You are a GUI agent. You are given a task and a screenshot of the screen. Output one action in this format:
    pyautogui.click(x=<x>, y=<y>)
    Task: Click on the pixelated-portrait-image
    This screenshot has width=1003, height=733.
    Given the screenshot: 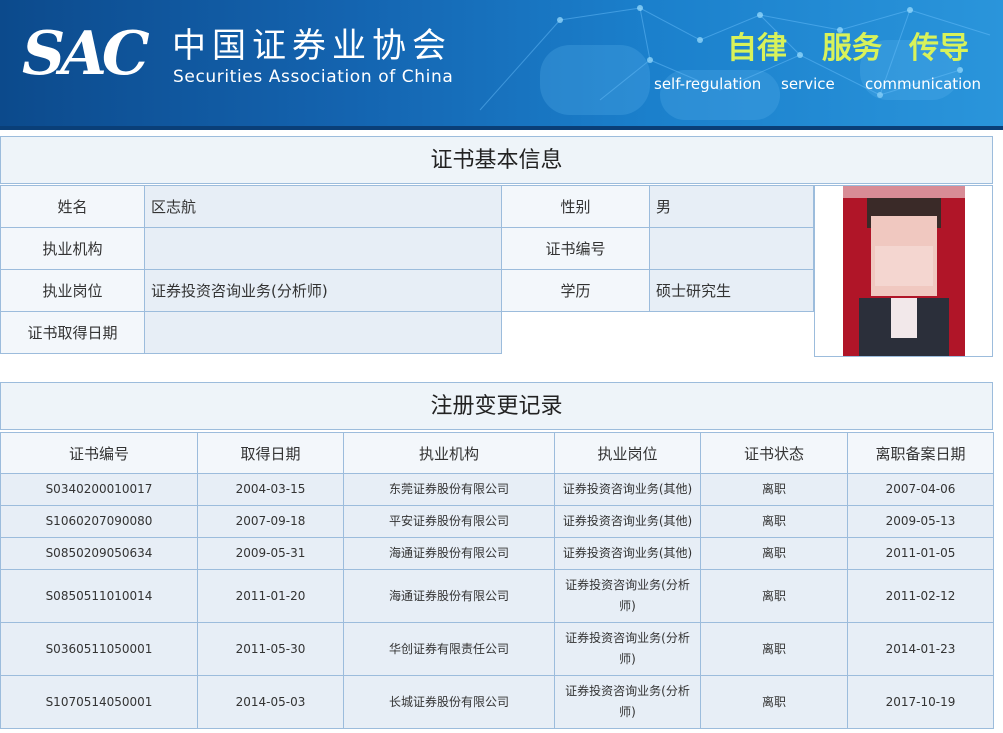 What is the action you would take?
    pyautogui.click(x=903, y=271)
    